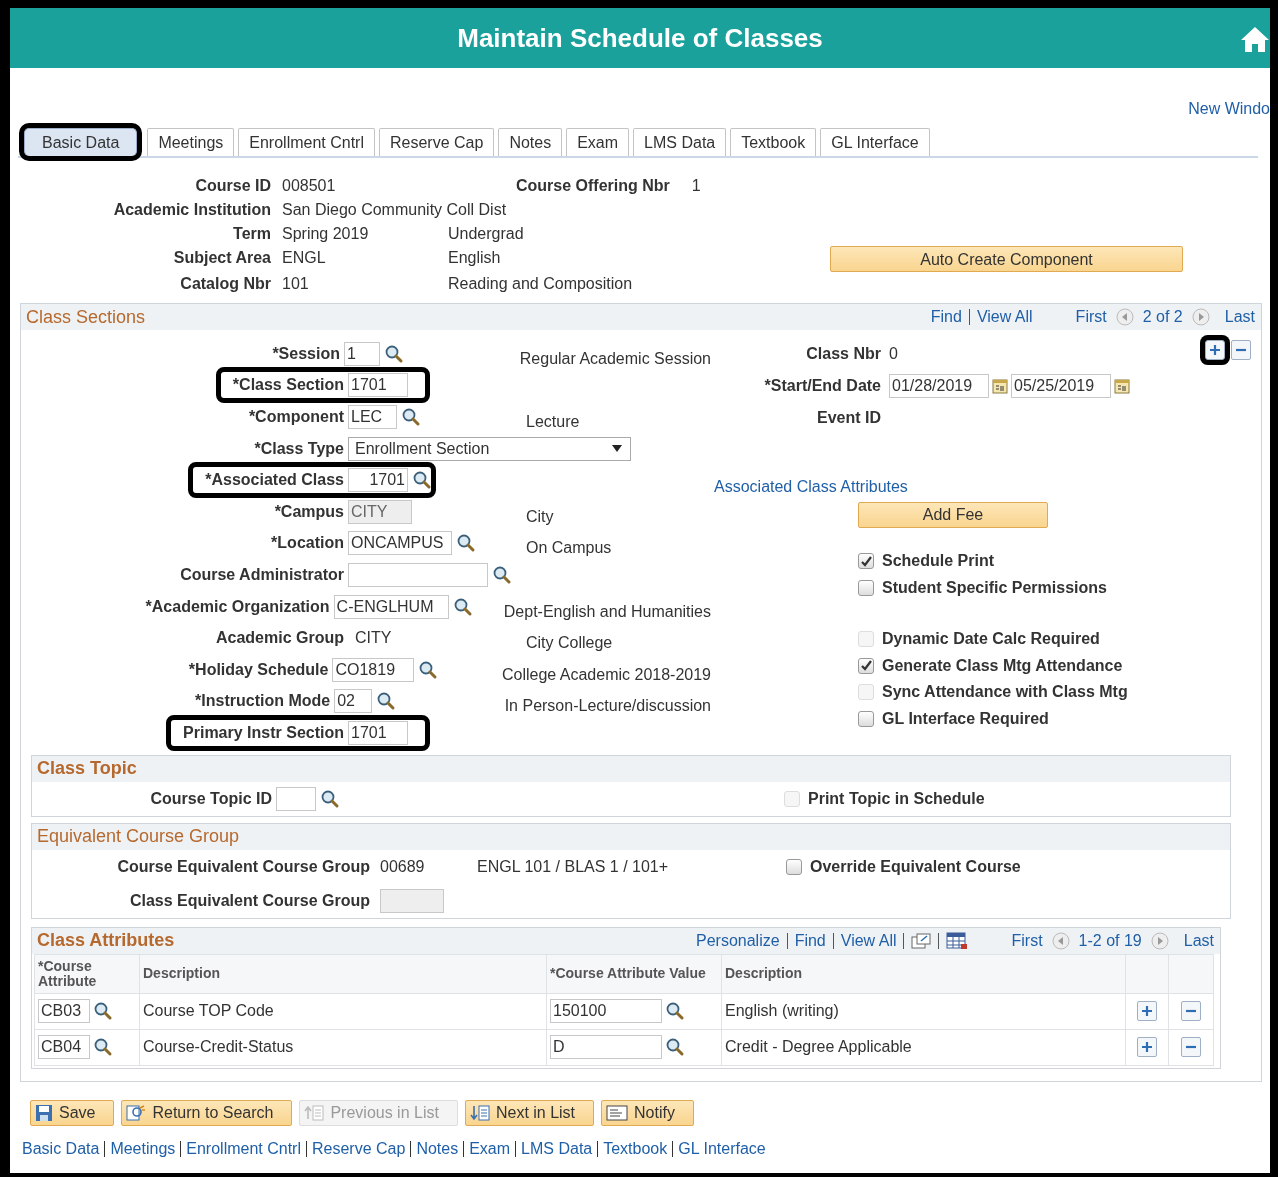 The width and height of the screenshot is (1278, 1177). Describe the element at coordinates (400, 543) in the screenshot. I see `text-field: ONCAMPUS` at that location.